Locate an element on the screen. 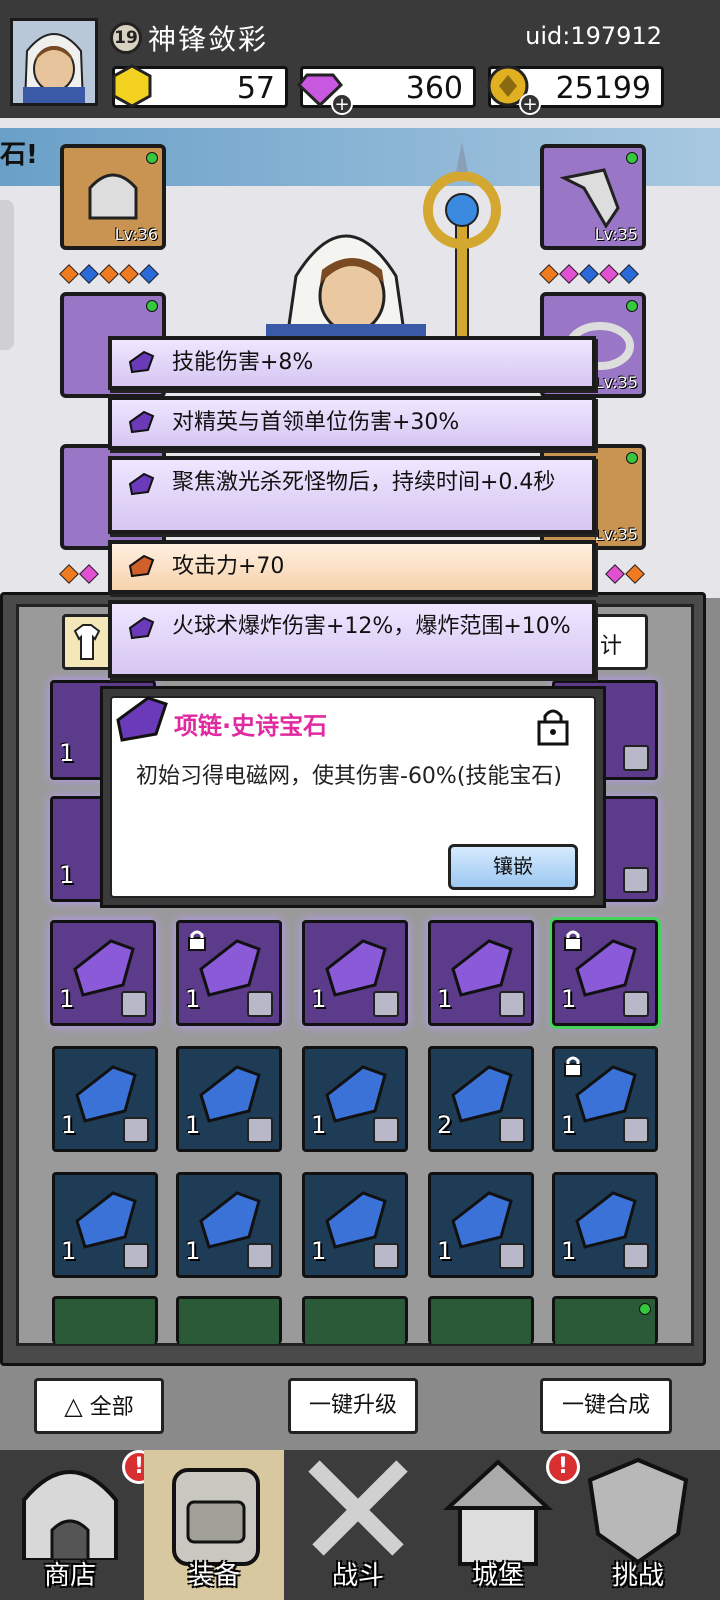  side-drawer-handle is located at coordinates (7, 275).